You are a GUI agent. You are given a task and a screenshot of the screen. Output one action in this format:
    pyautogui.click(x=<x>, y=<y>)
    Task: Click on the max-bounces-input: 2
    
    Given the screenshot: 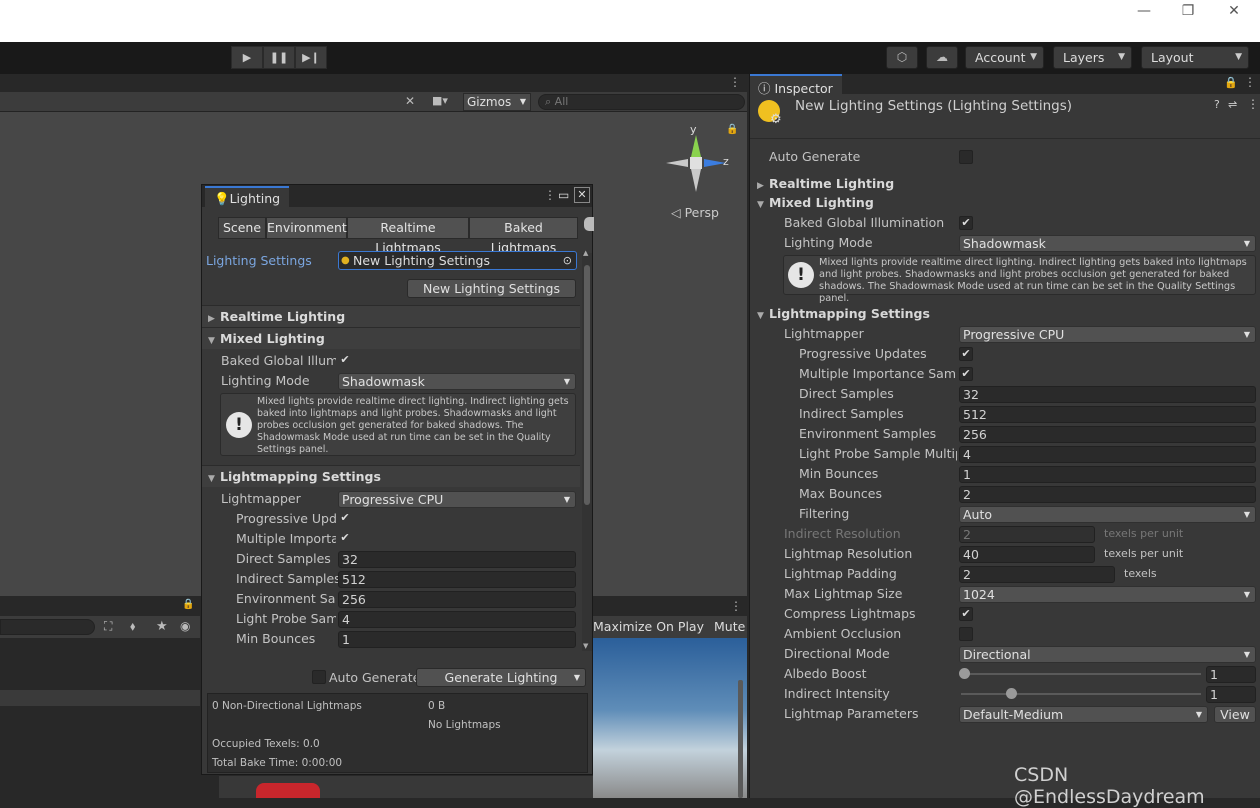 What is the action you would take?
    pyautogui.click(x=1107, y=494)
    